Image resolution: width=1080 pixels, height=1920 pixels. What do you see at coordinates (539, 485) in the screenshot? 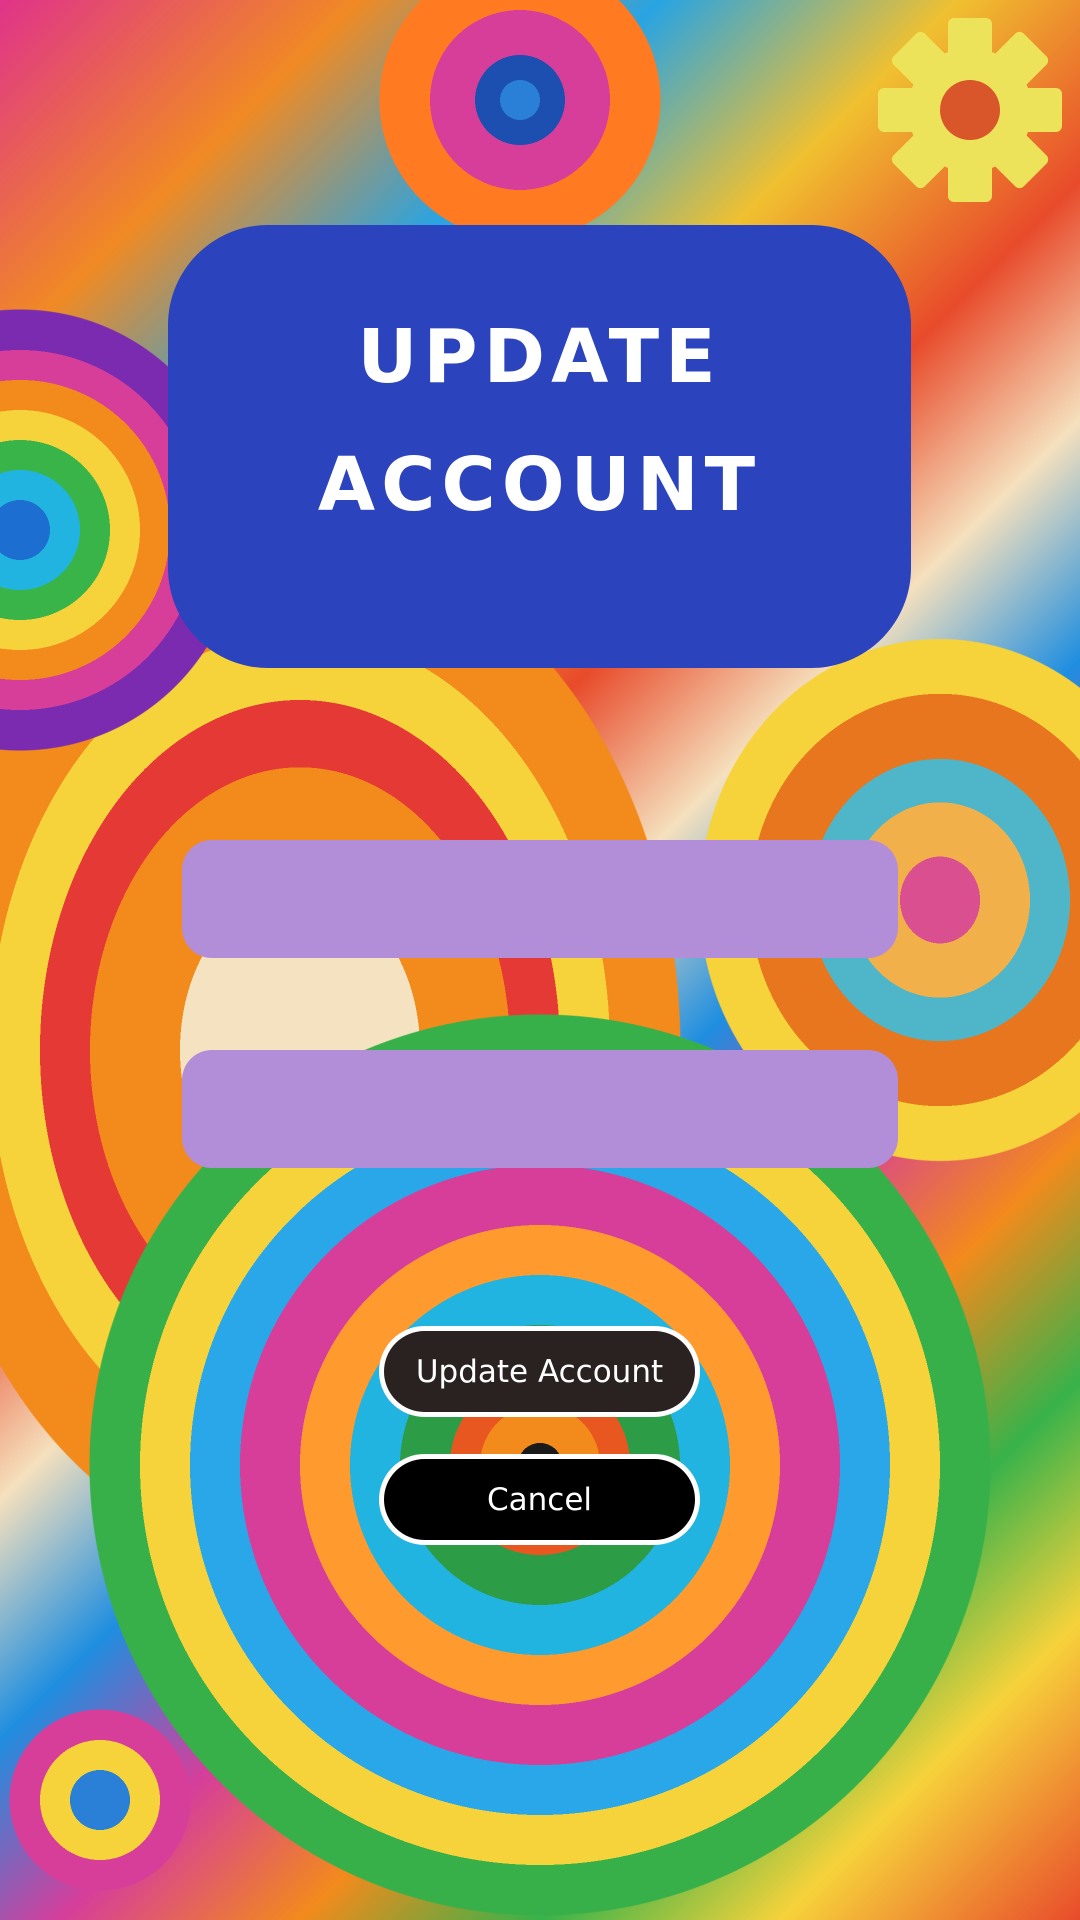
I see `page-title-line-2: ACCOUNT` at bounding box center [539, 485].